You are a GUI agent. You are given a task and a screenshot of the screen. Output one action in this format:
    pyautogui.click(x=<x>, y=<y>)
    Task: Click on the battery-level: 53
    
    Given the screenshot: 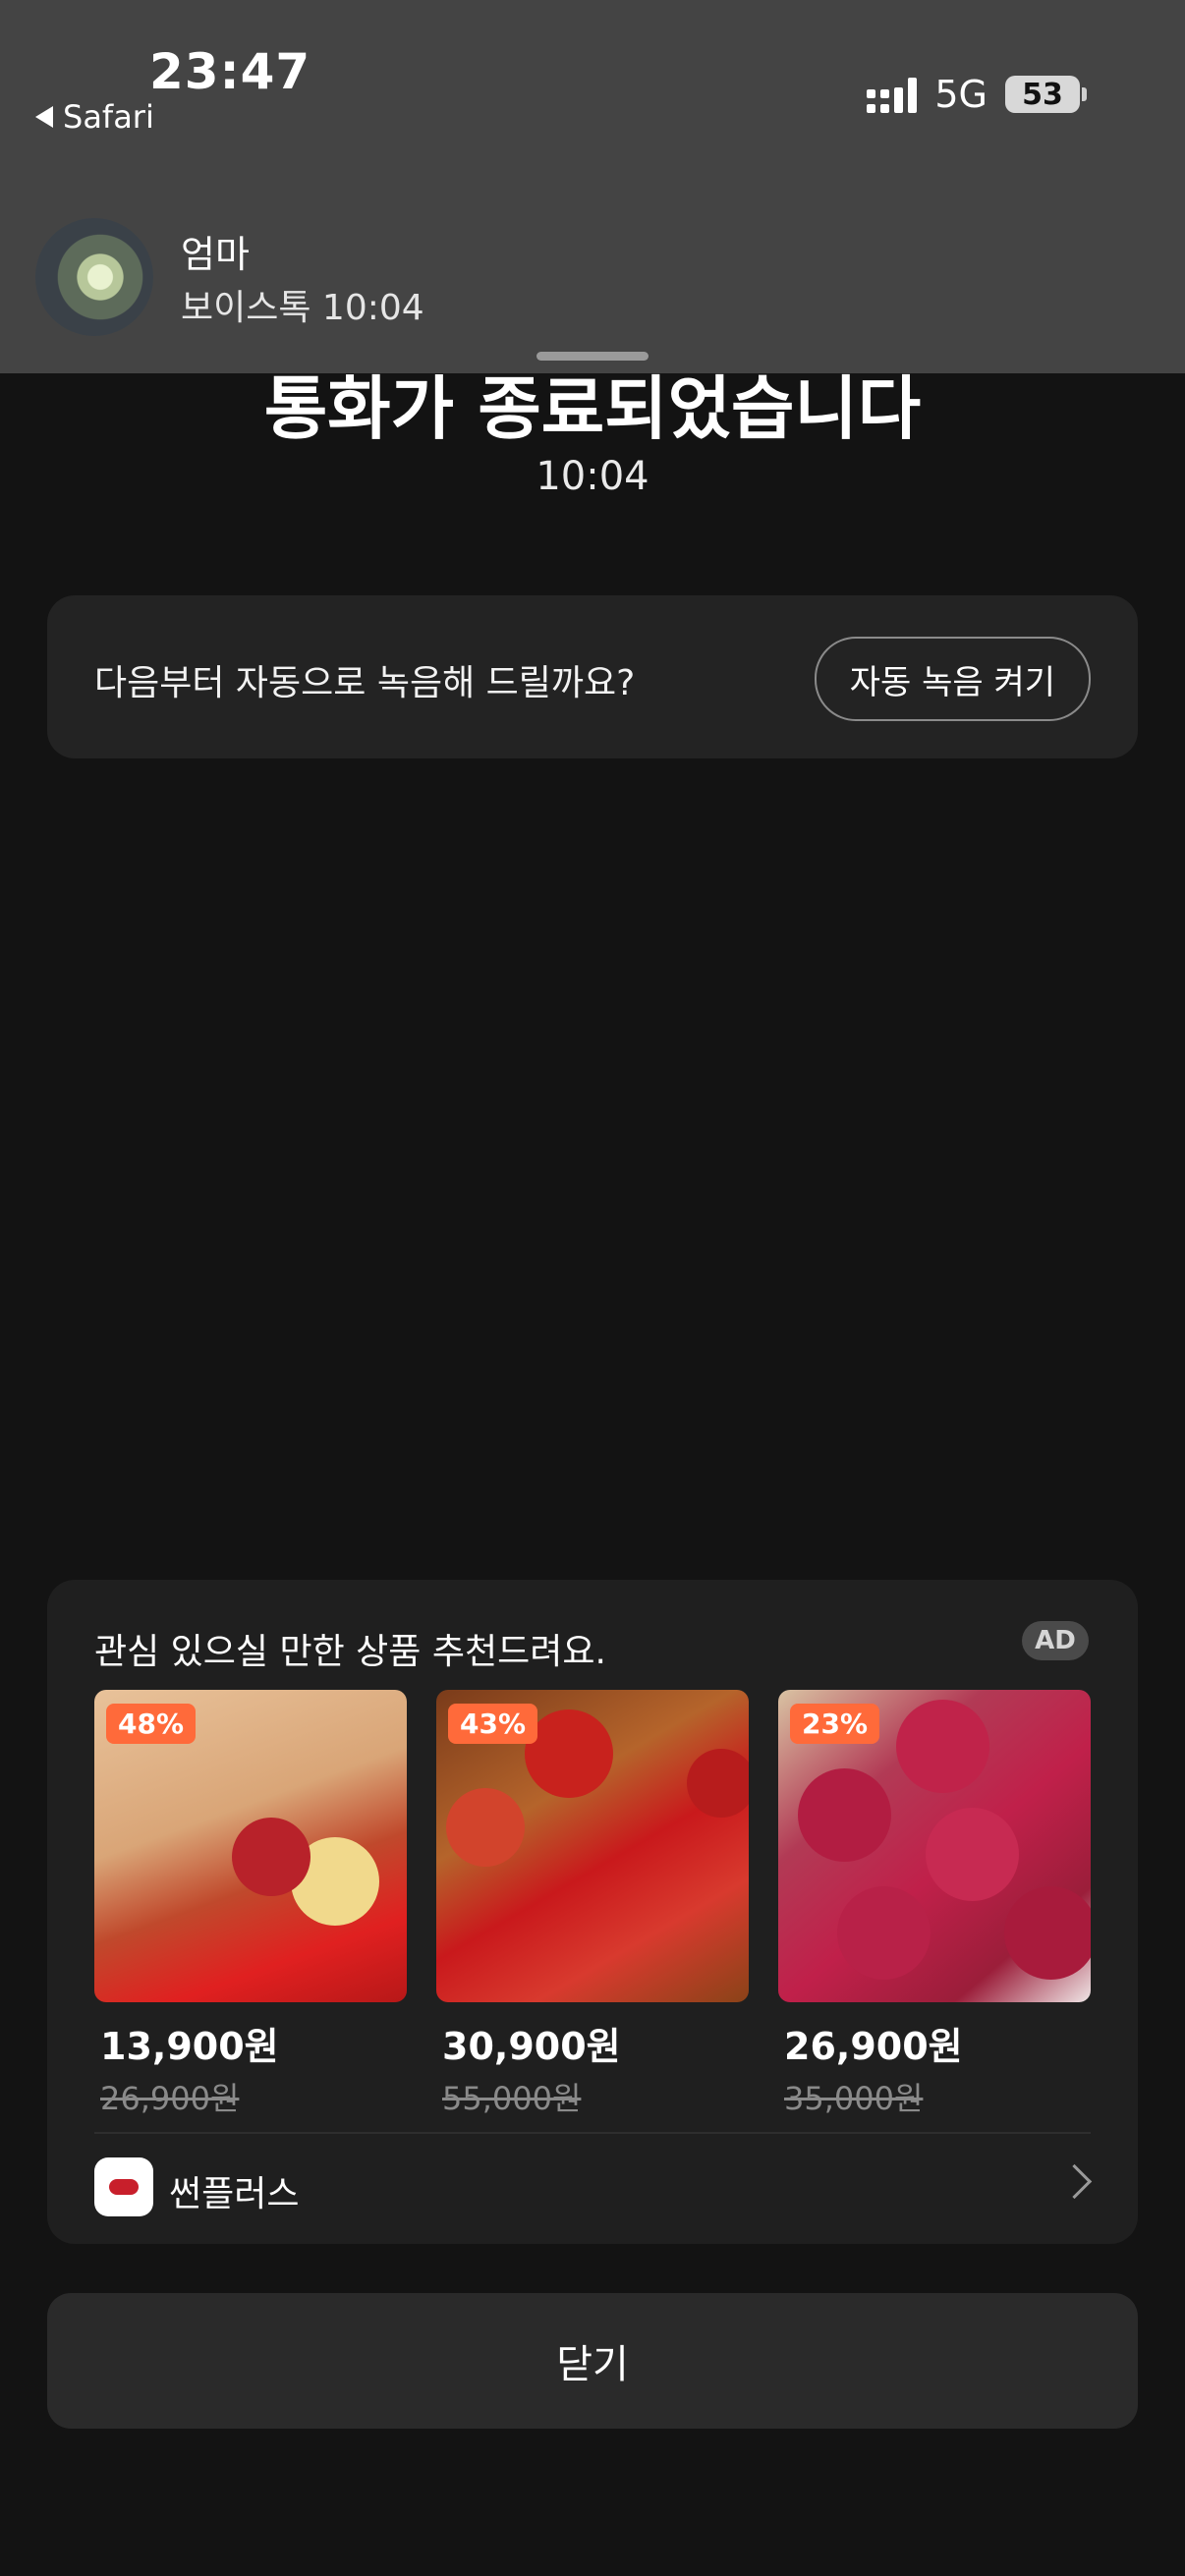 What is the action you would take?
    pyautogui.click(x=1042, y=94)
    